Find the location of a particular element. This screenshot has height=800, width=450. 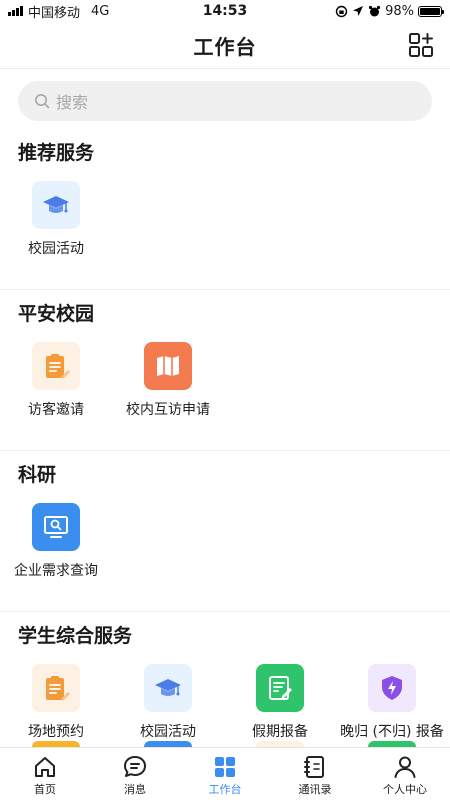

tab-label: 首页 is located at coordinates (45, 789).